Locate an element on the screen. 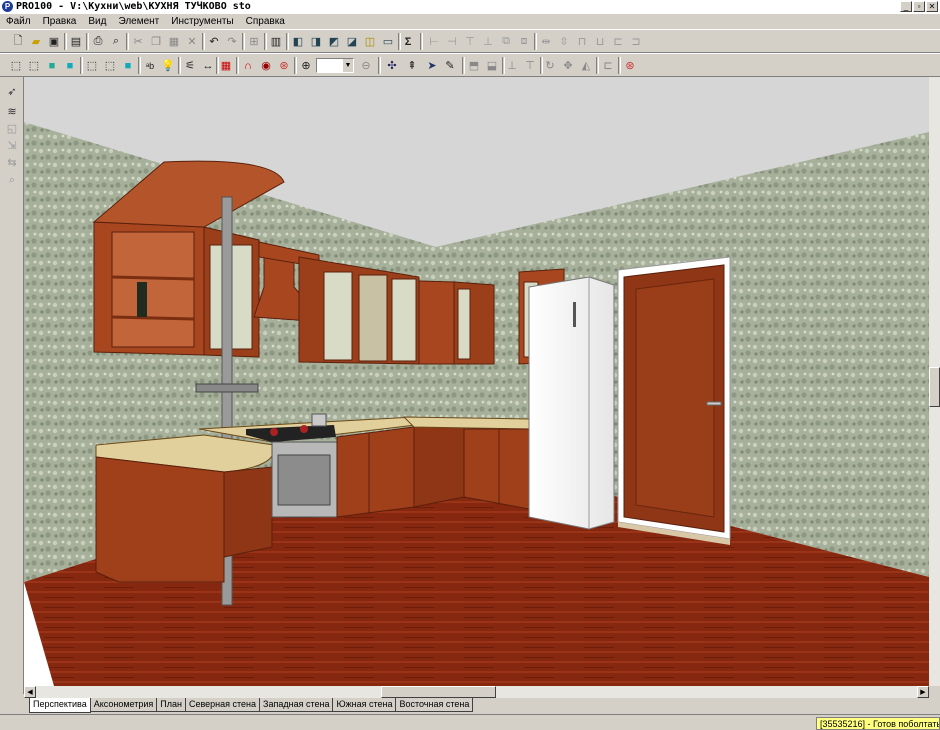 The height and width of the screenshot is (730, 940). align-center-icon: ⊣ is located at coordinates (452, 41).